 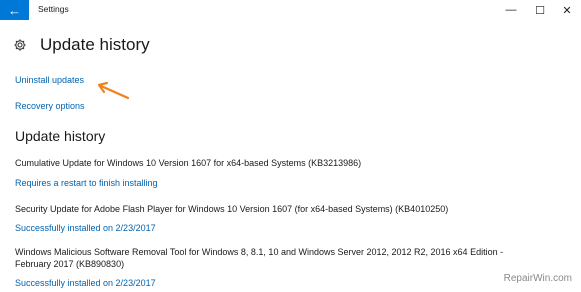 I want to click on minimize-icon: —, so click(x=511, y=10).